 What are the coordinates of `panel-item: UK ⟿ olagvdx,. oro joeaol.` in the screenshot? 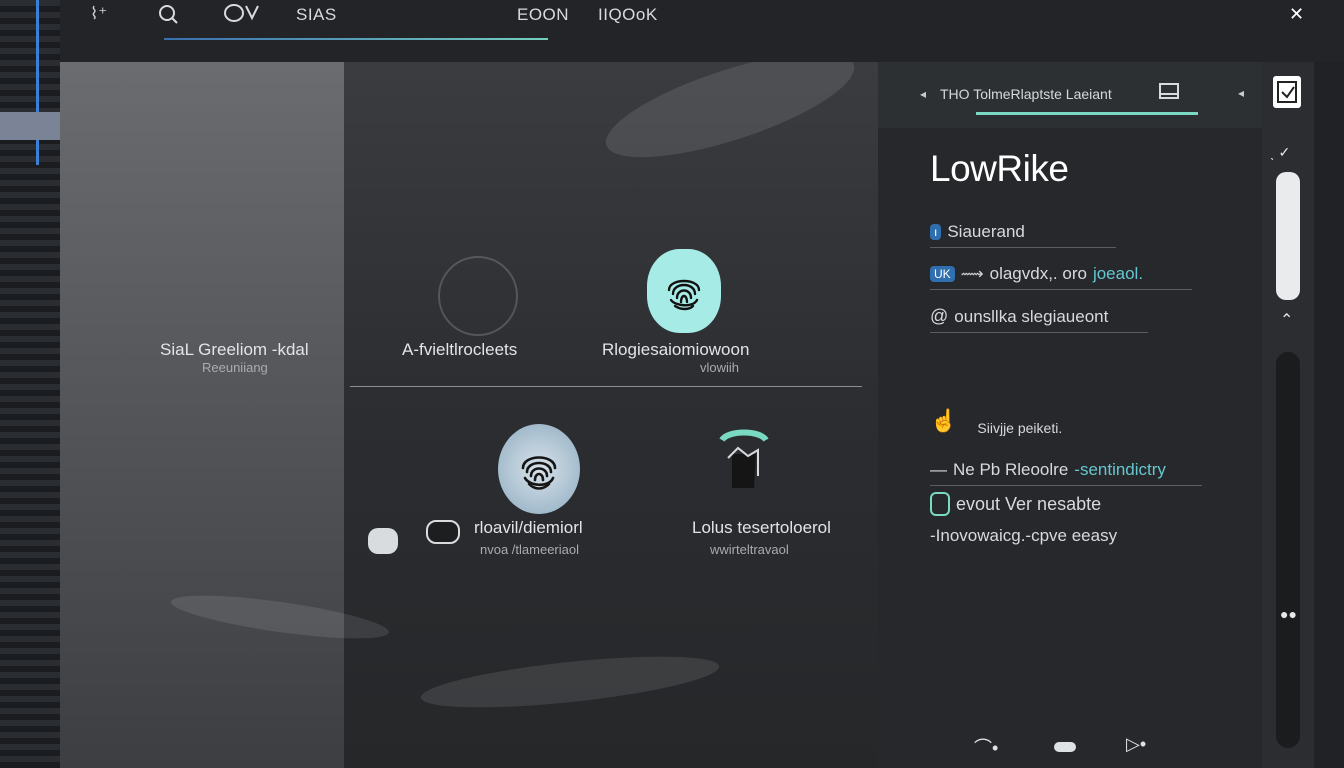 It's located at (1061, 277).